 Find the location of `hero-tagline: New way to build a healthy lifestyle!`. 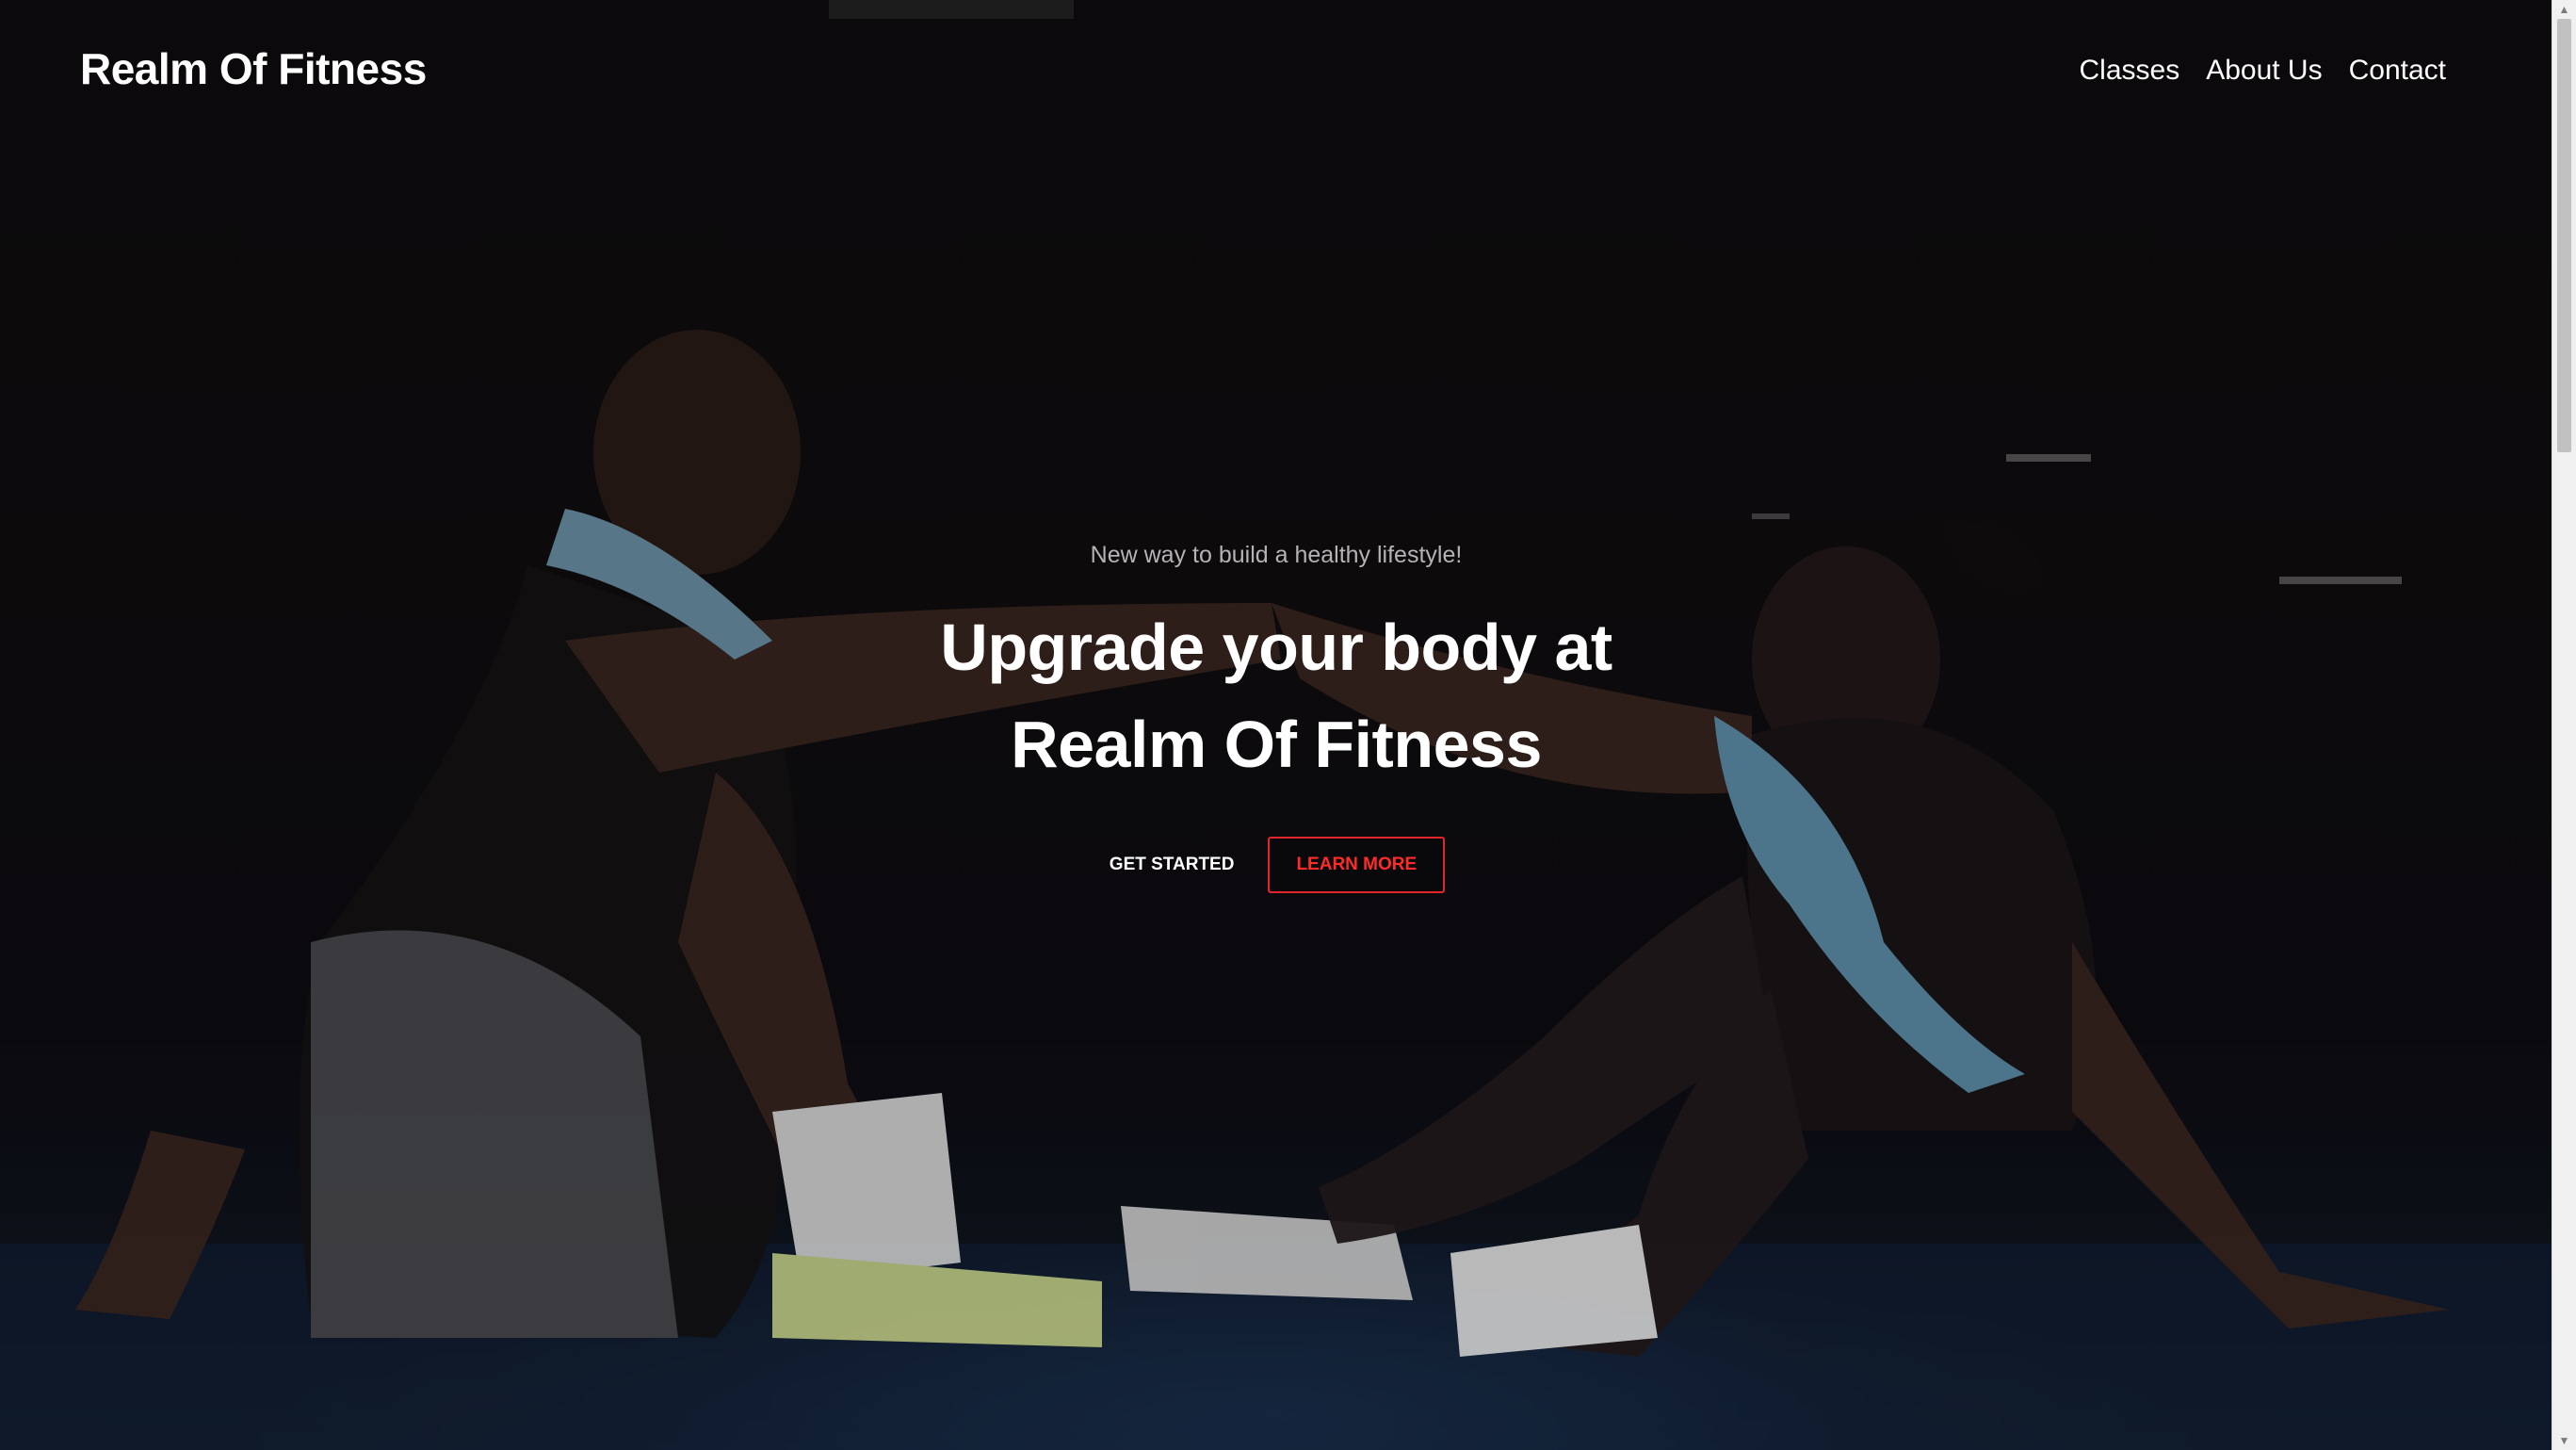

hero-tagline: New way to build a healthy lifestyle! is located at coordinates (1276, 555).